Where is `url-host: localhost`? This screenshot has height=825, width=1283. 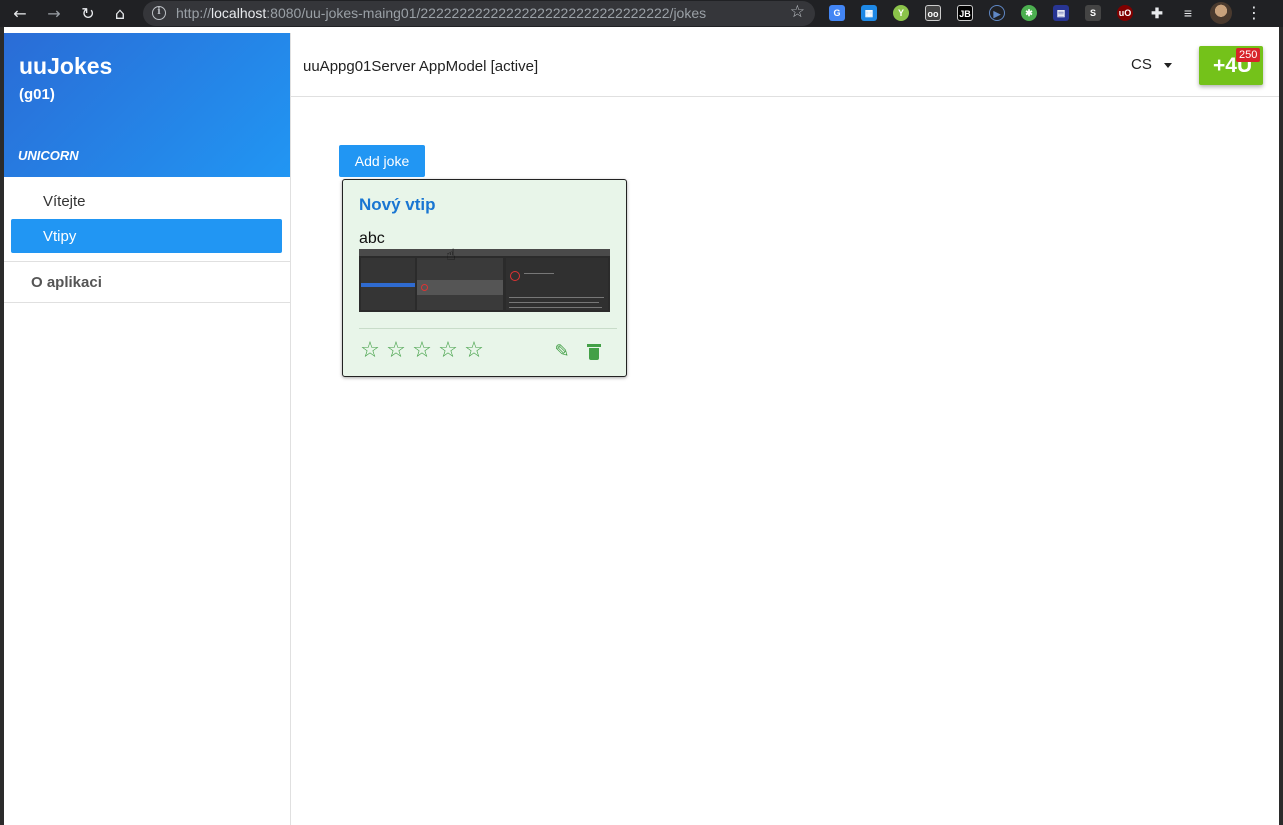 url-host: localhost is located at coordinates (239, 13).